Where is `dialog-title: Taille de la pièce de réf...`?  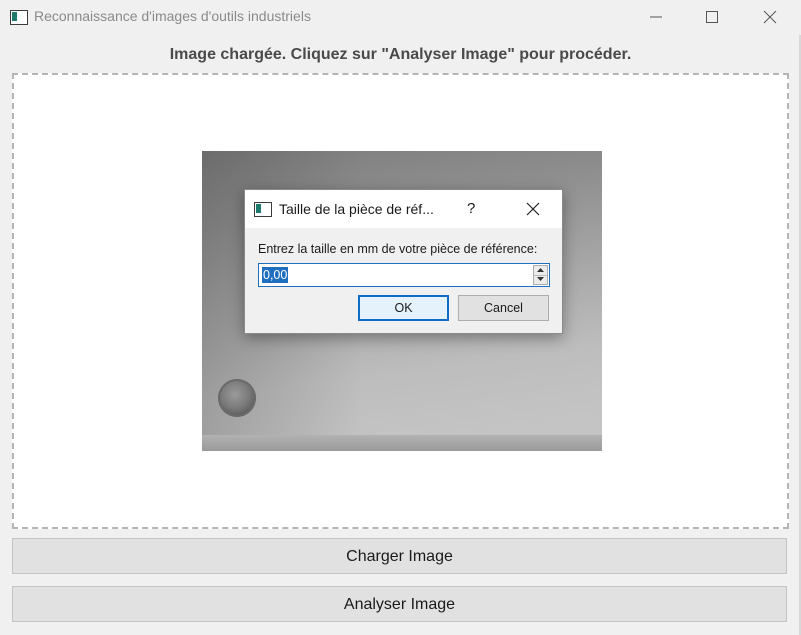
dialog-title: Taille de la pièce de réf... is located at coordinates (356, 209).